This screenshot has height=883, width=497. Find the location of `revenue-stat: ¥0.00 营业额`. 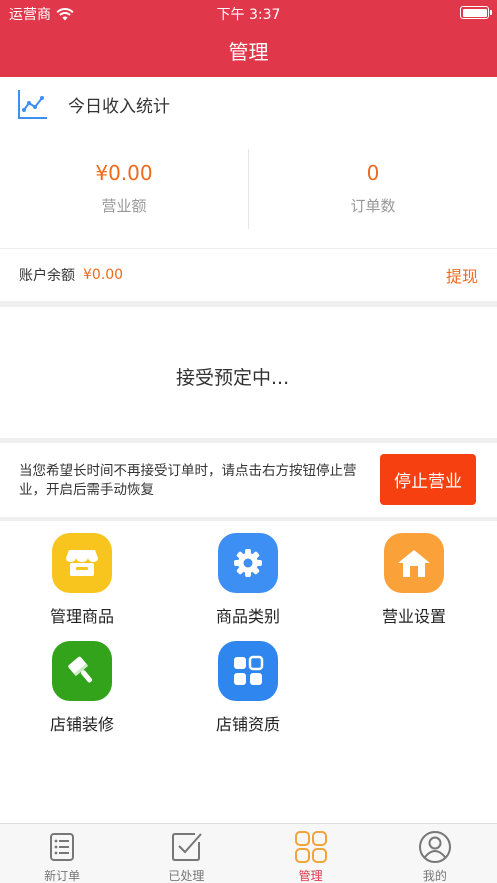

revenue-stat: ¥0.00 营业额 is located at coordinates (124, 189).